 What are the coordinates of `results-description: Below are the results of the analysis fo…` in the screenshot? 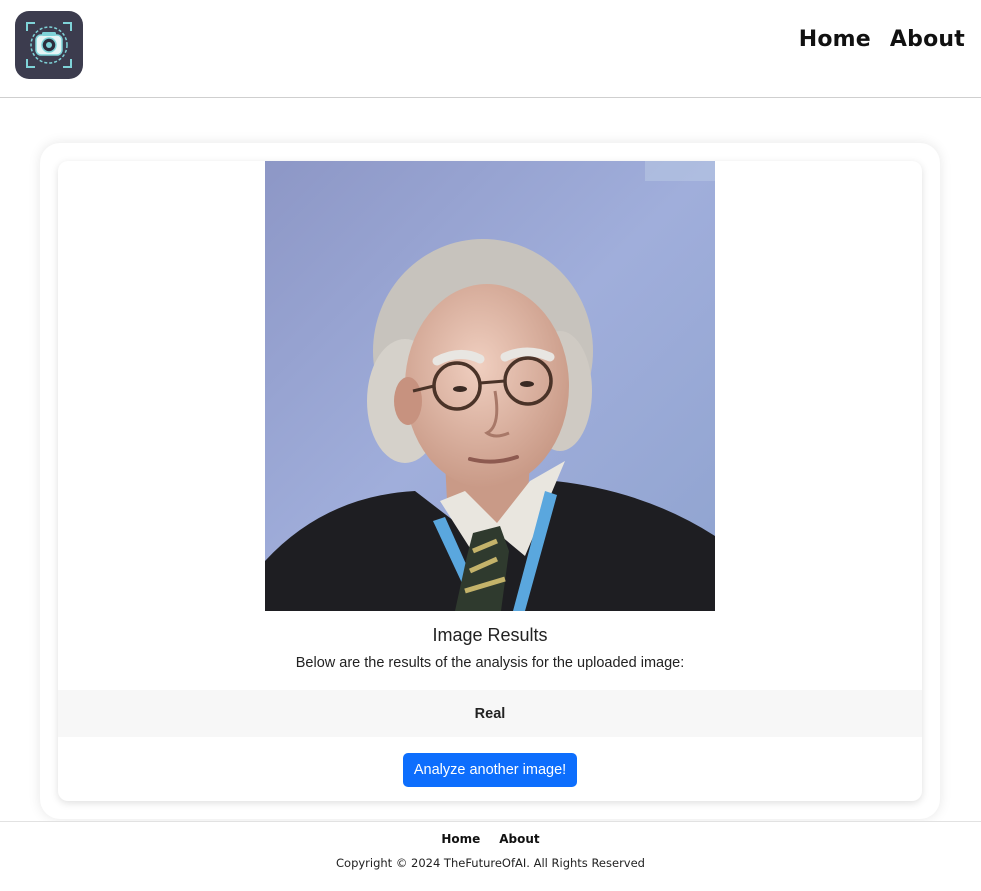 It's located at (490, 663).